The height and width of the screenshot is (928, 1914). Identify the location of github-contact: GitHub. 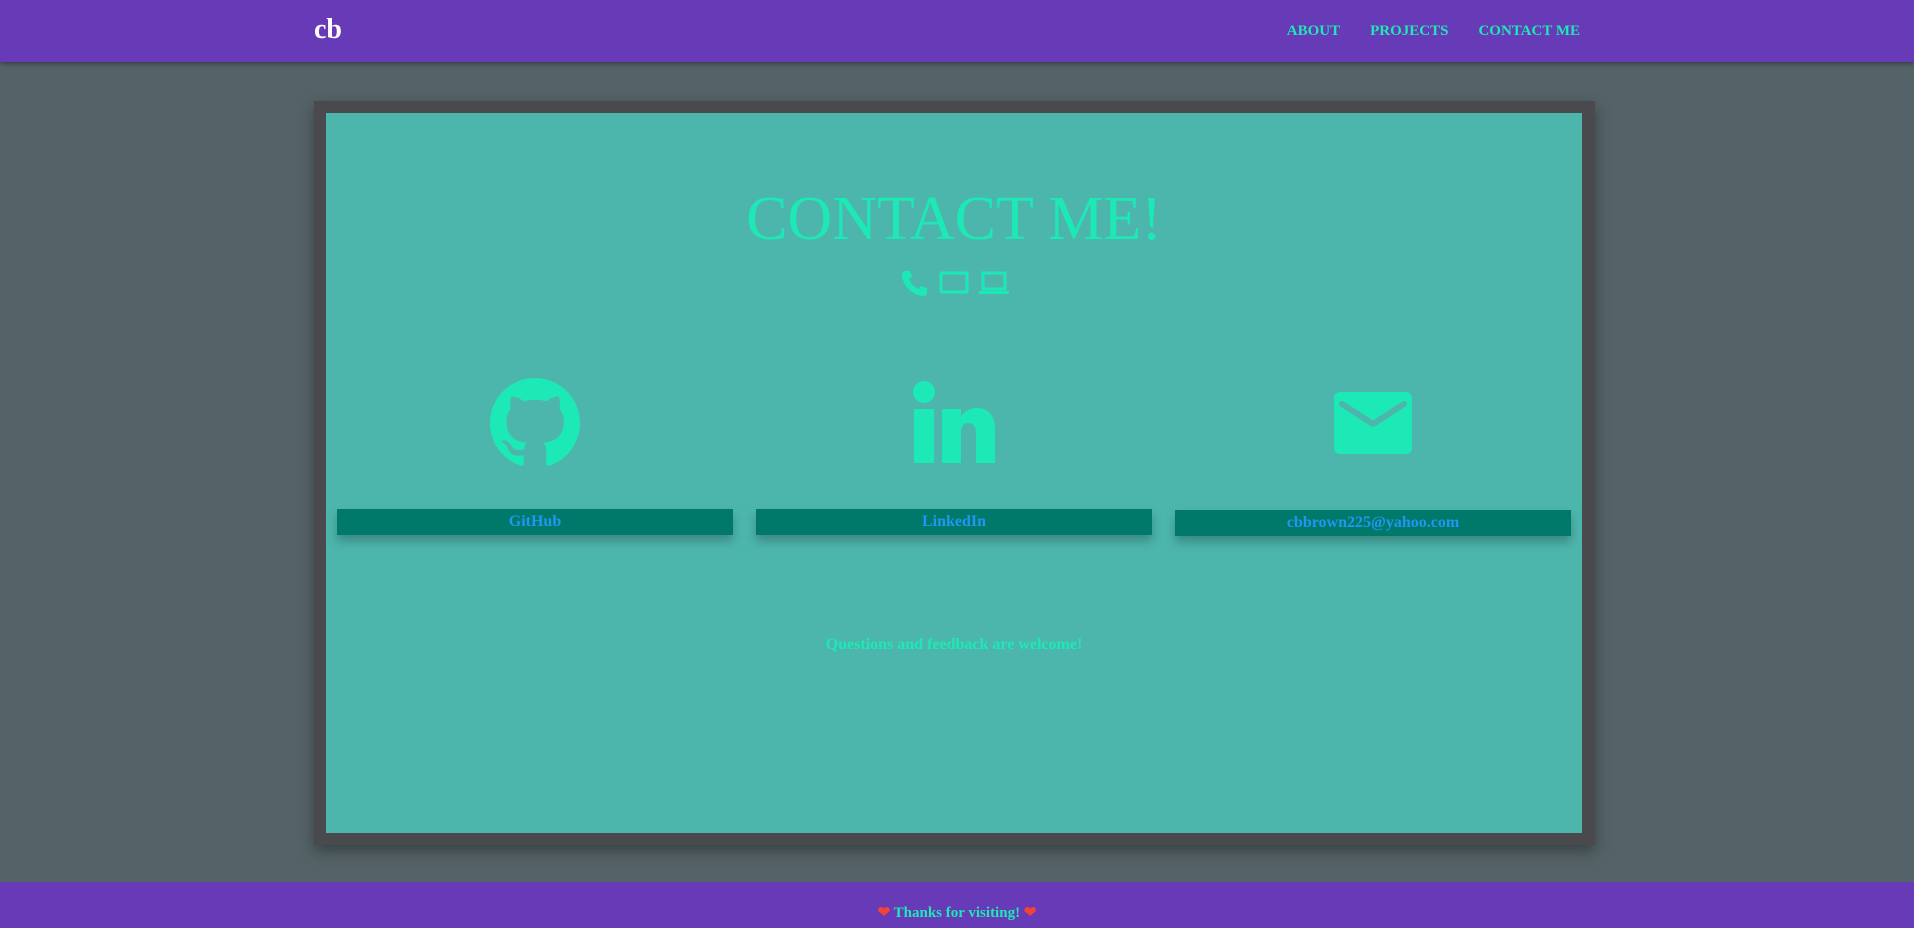
(535, 456).